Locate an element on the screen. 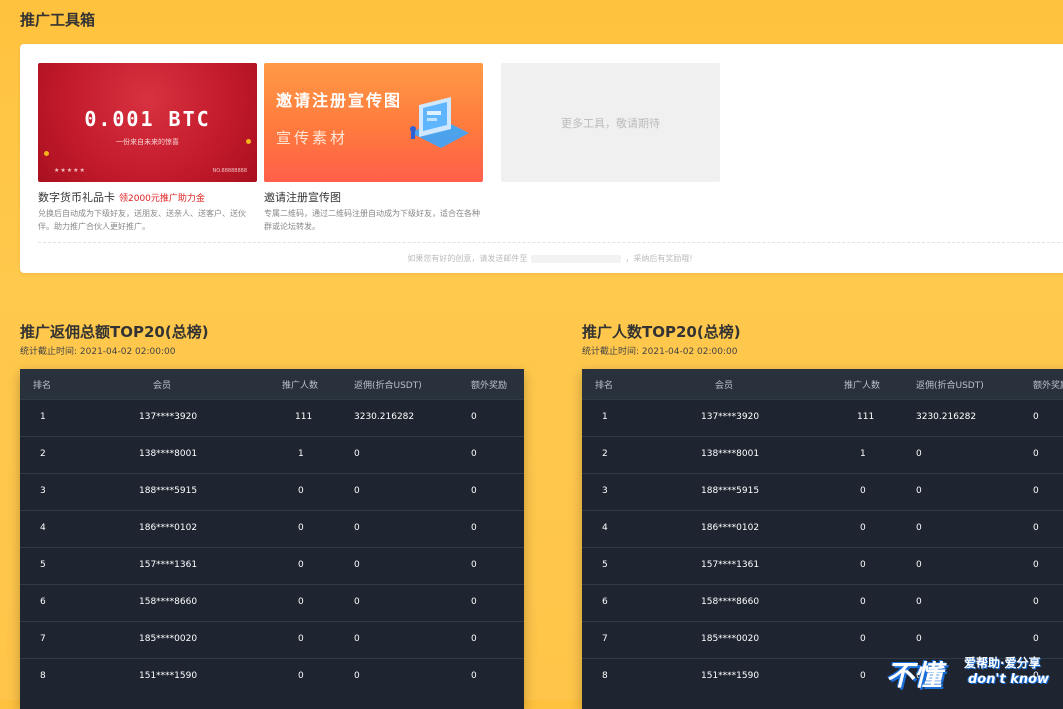  gift-card-image-subtitle: 一份来自未来的惊喜 is located at coordinates (147, 142).